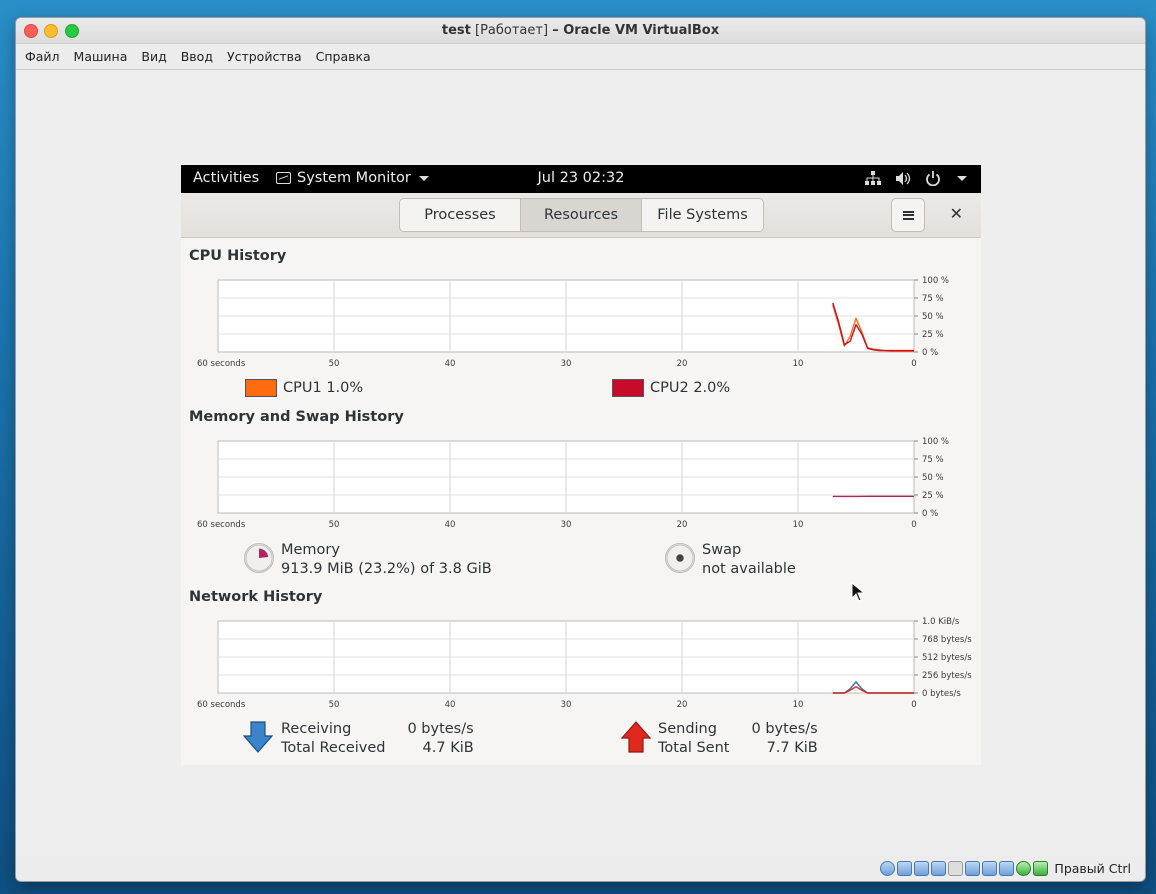 This screenshot has height=894, width=1156. What do you see at coordinates (939, 868) in the screenshot?
I see `pen-icon` at bounding box center [939, 868].